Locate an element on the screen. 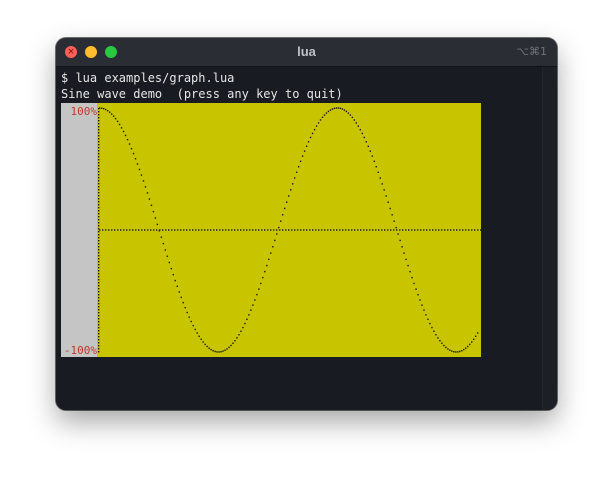 The width and height of the screenshot is (613, 485). title-bar: × lua ⌥⌘1 is located at coordinates (306, 52).